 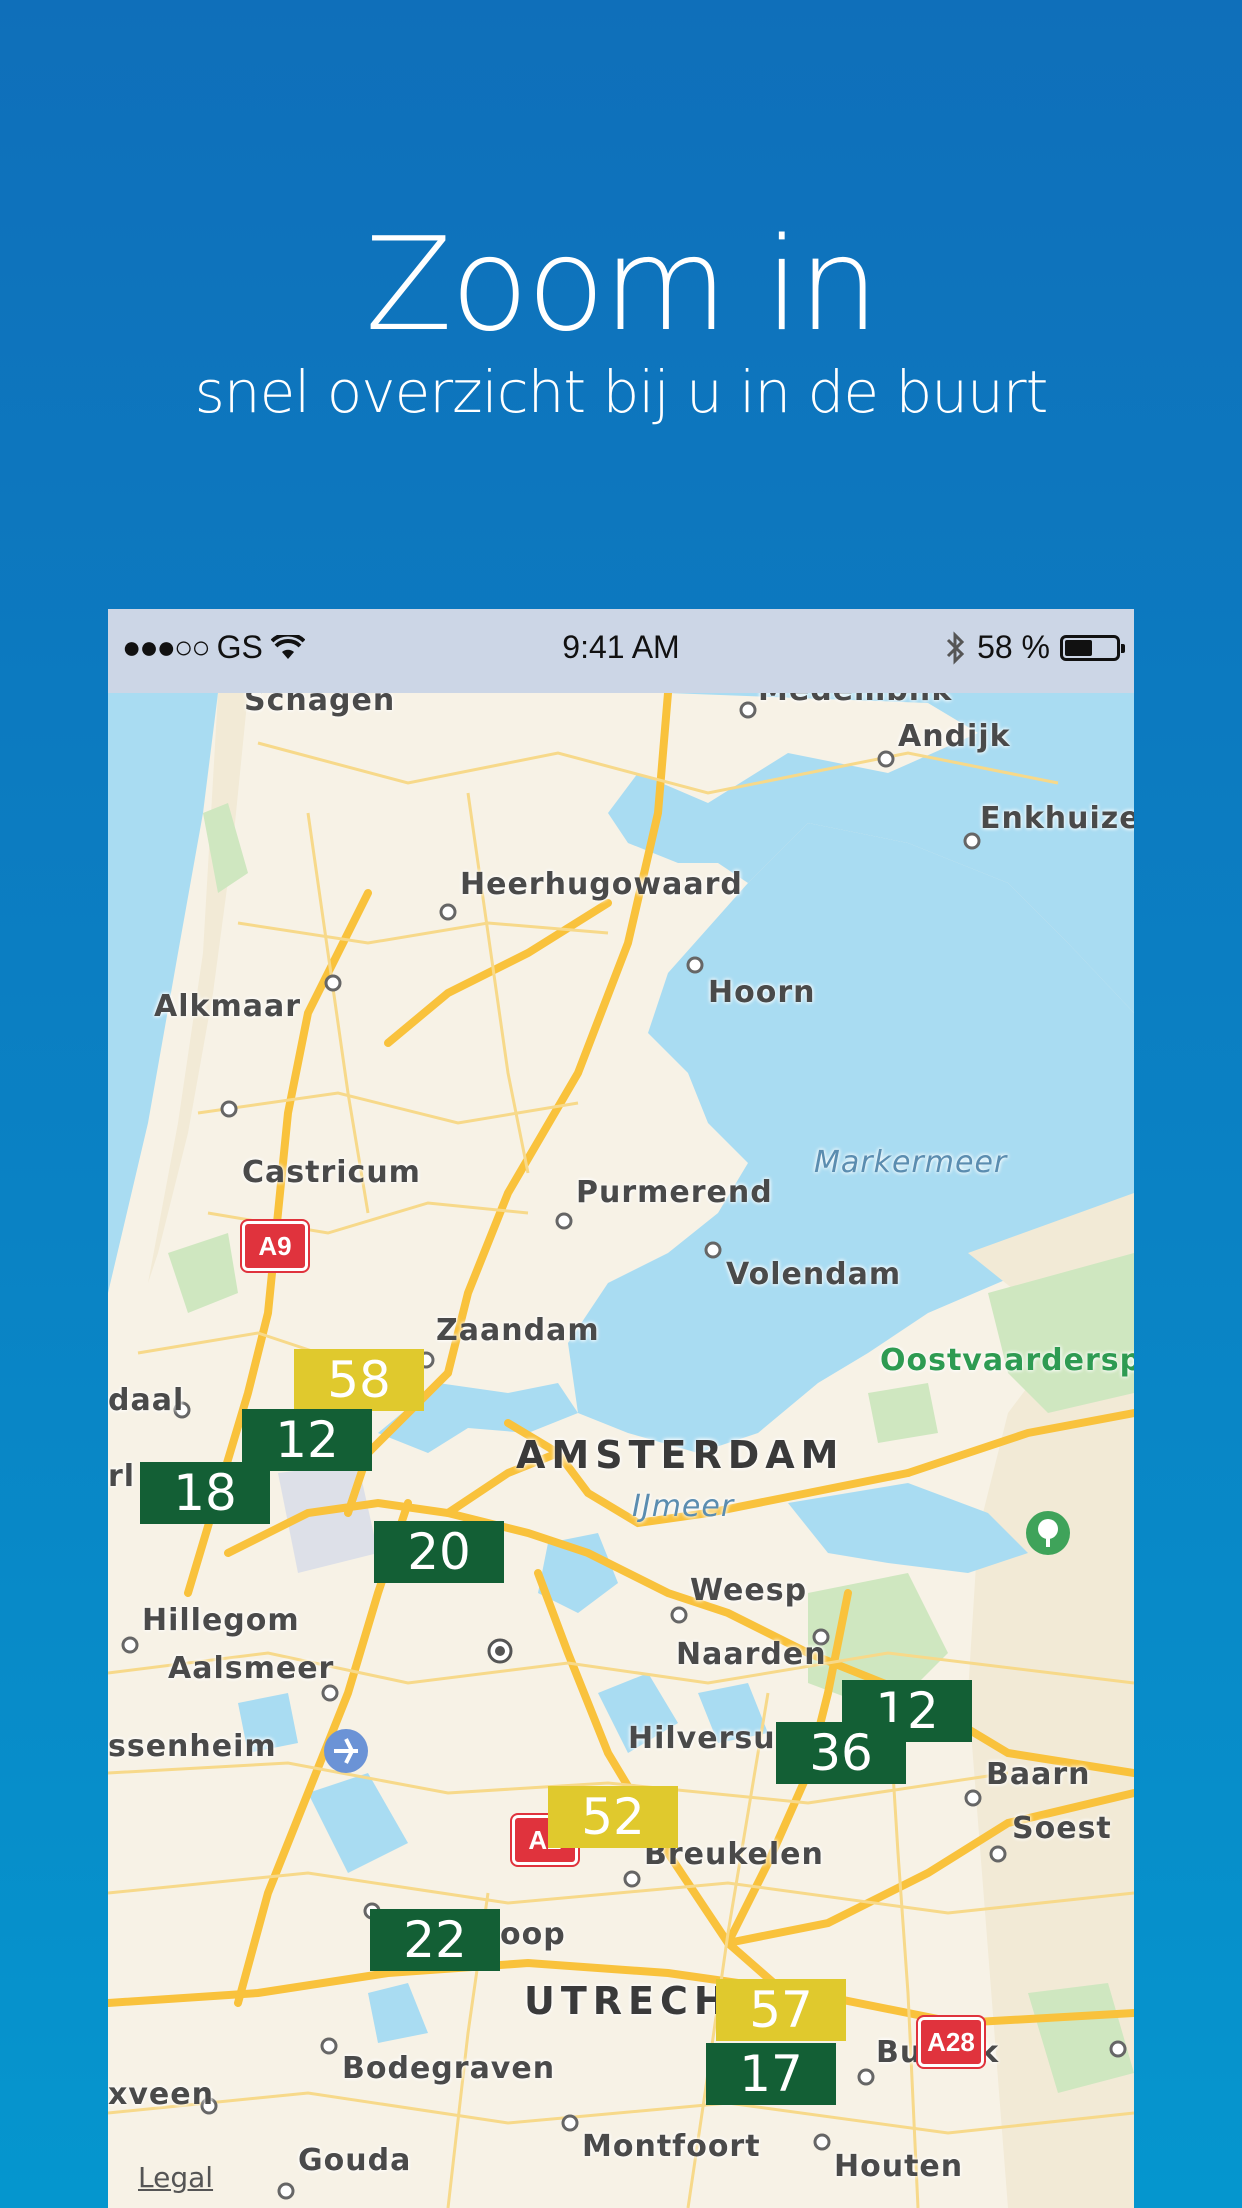 I want to click on place-aalsmeer: Aalsmeer, so click(x=251, y=1668).